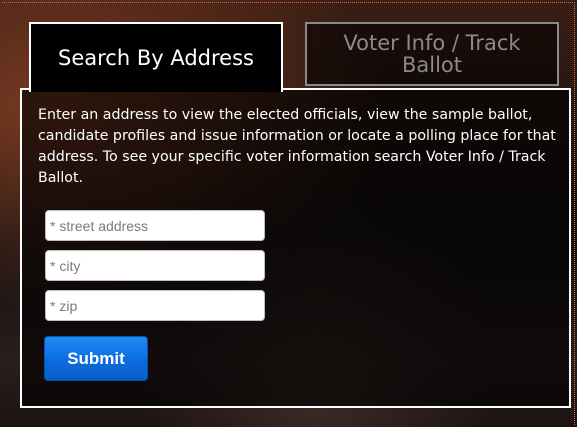  I want to click on zip-input, so click(155, 305).